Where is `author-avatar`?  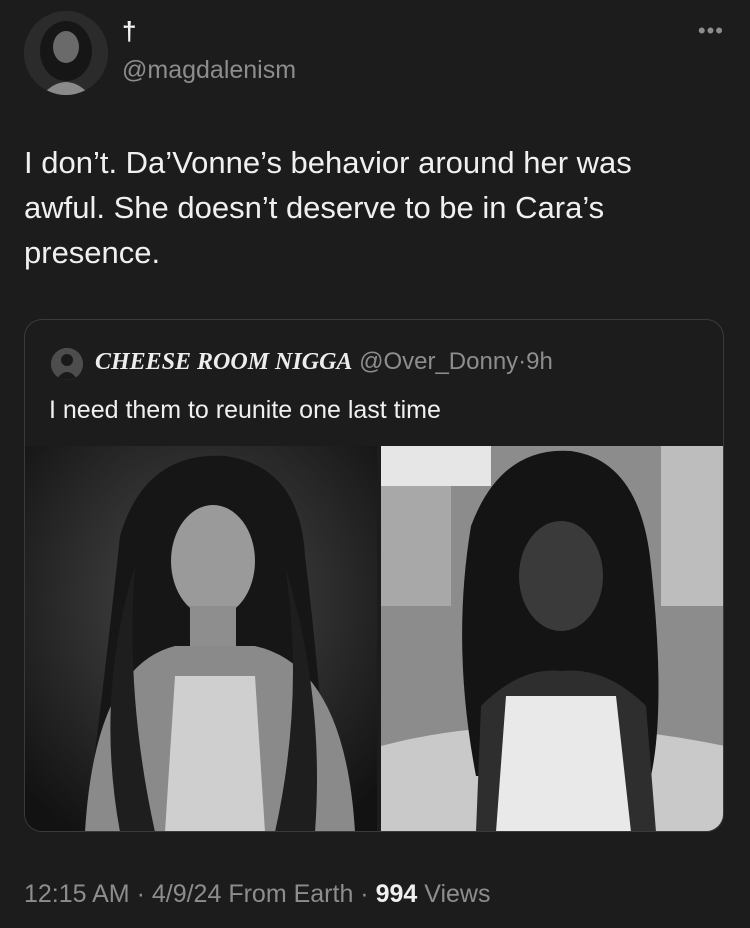
author-avatar is located at coordinates (66, 53).